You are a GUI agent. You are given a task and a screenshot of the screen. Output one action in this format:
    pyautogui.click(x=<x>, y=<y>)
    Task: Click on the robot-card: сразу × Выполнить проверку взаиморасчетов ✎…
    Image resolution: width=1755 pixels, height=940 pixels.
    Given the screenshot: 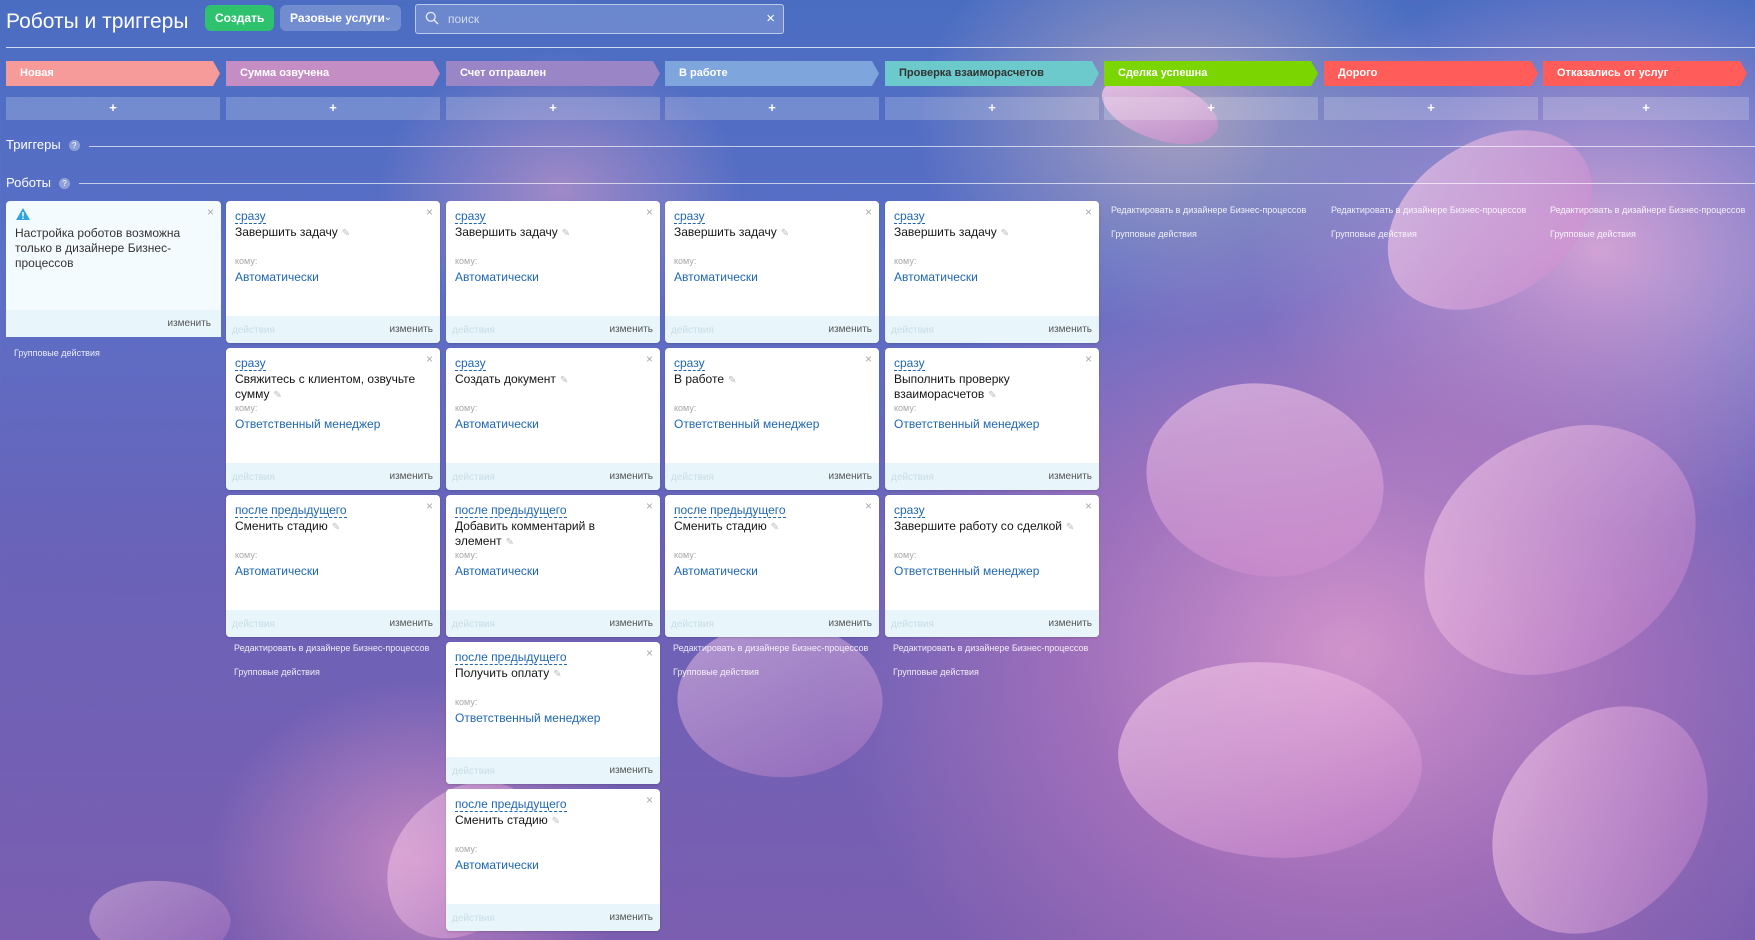 What is the action you would take?
    pyautogui.click(x=992, y=419)
    